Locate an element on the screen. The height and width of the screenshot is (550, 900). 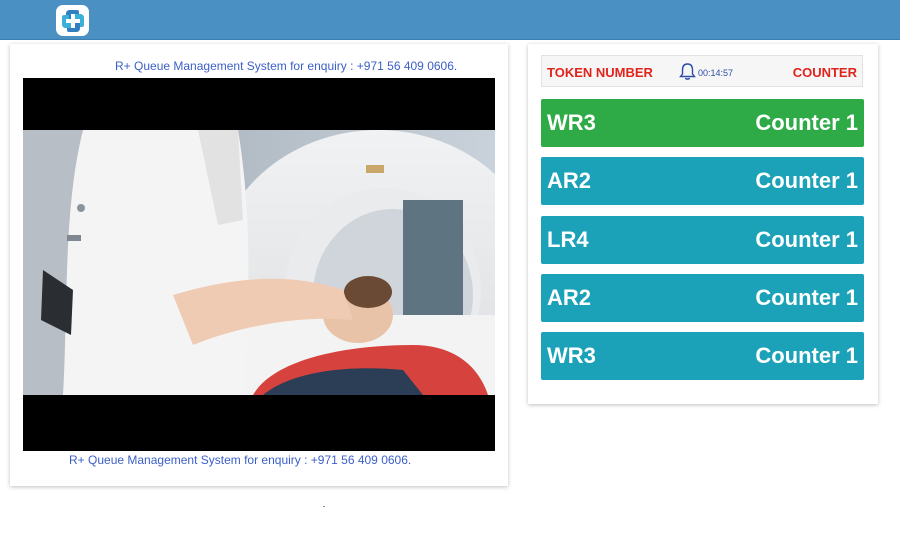
token-number-heading: TOKEN NUMBER is located at coordinates (600, 72).